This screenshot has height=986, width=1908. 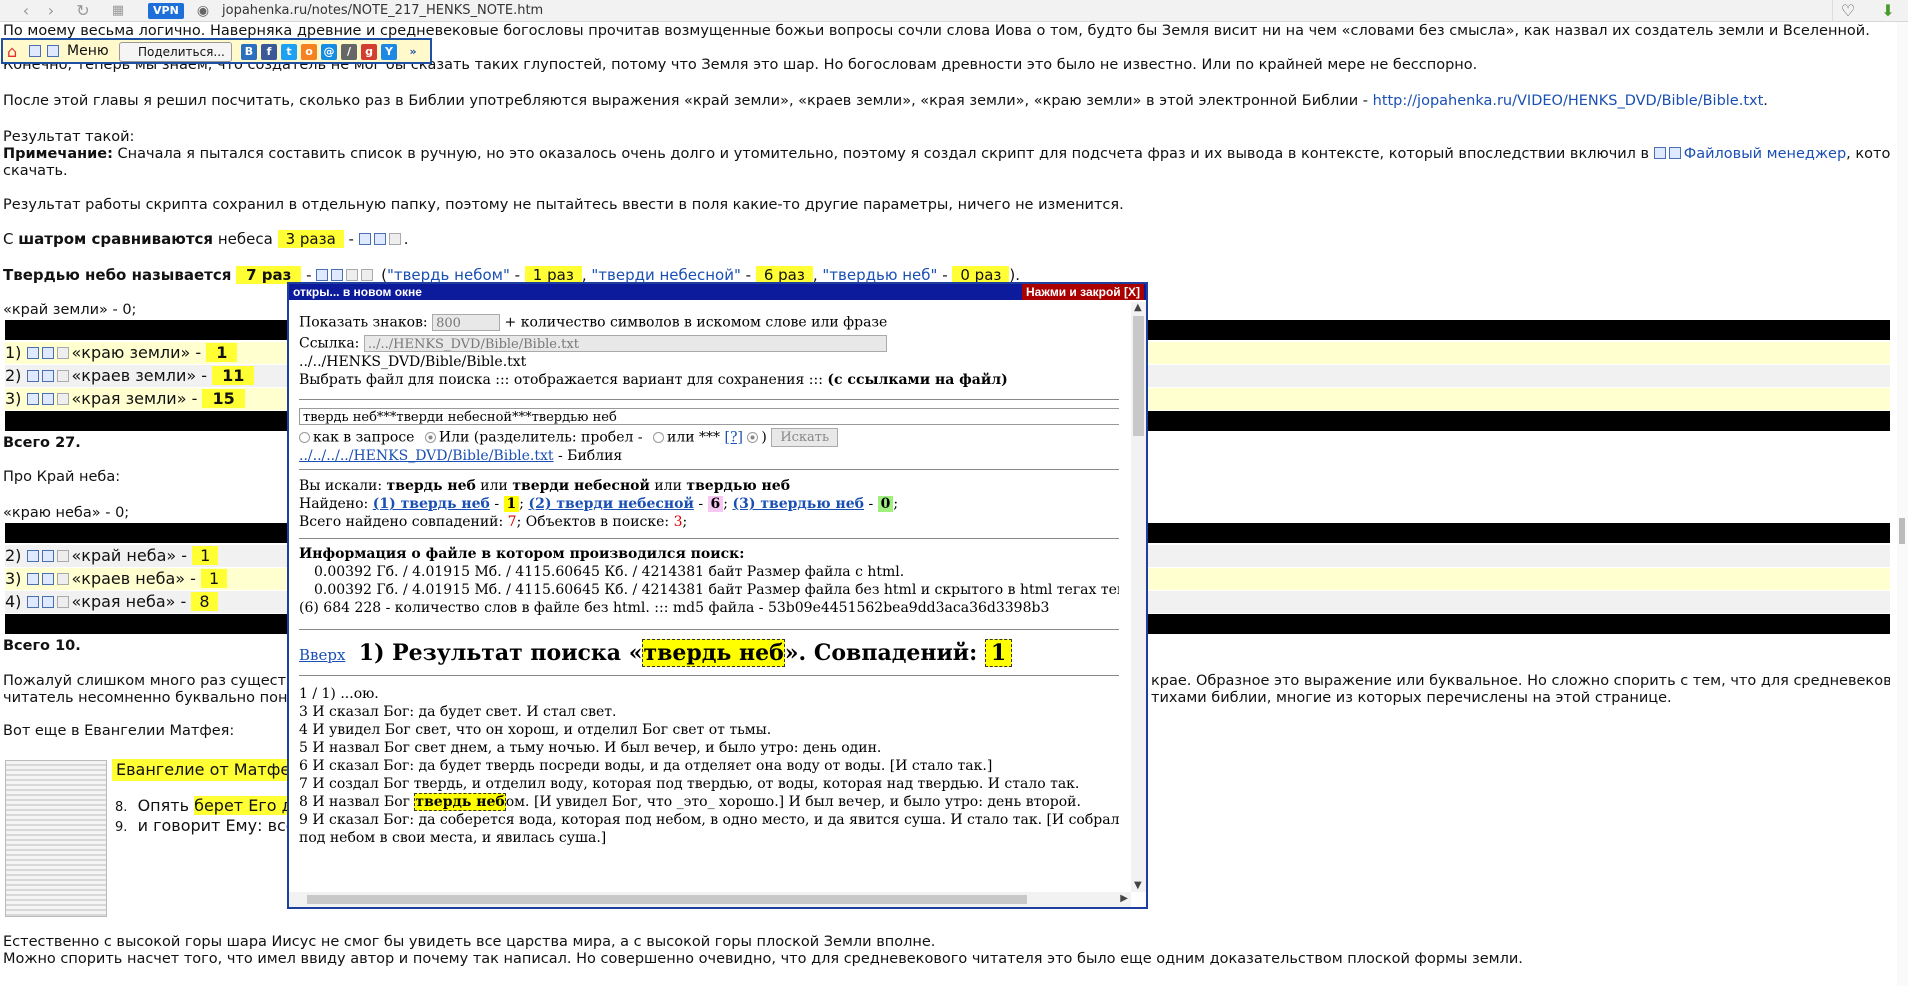 What do you see at coordinates (430, 437) in the screenshot?
I see `radio-or` at bounding box center [430, 437].